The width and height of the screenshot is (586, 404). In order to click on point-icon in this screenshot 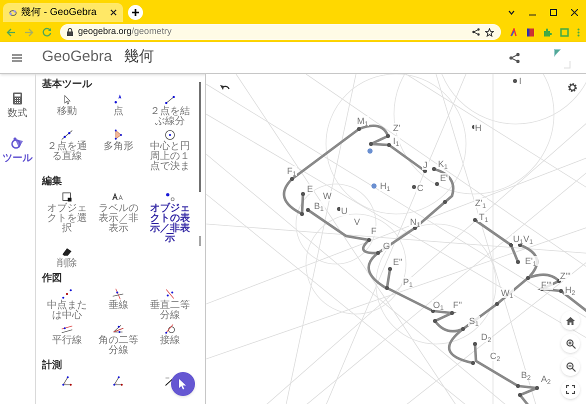, I will do `click(118, 100)`.